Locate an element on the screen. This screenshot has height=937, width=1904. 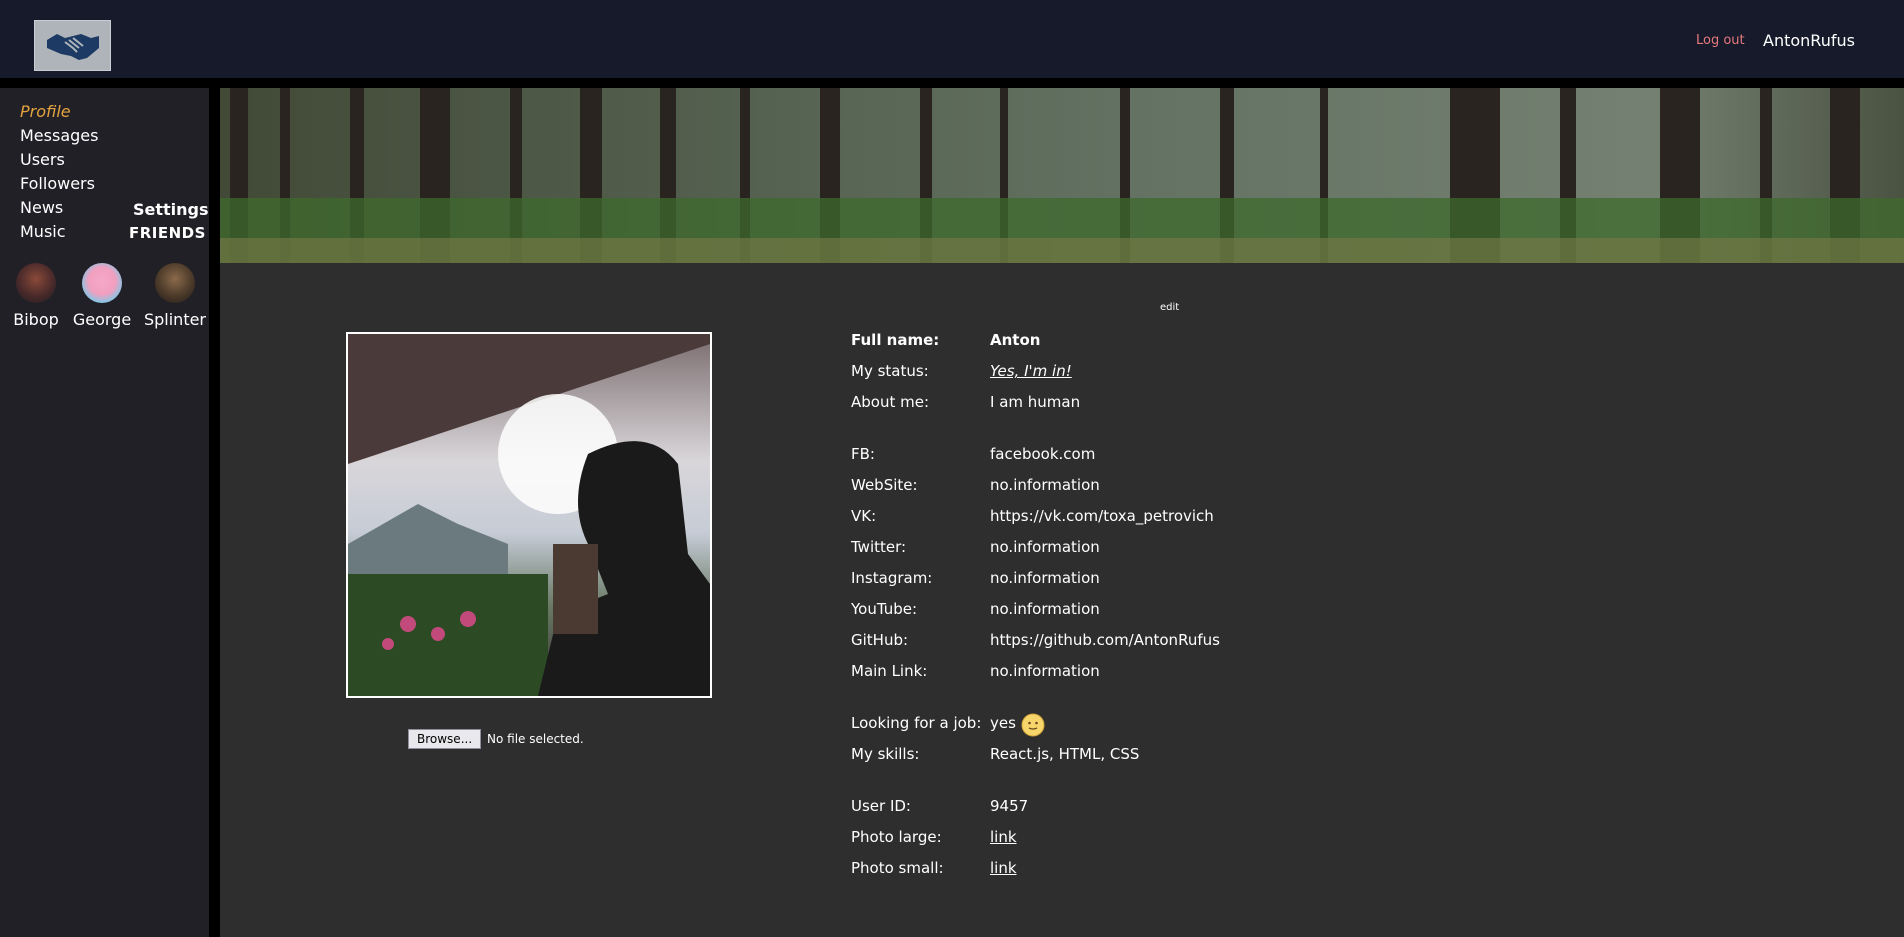
job-value: yes is located at coordinates (1003, 723).